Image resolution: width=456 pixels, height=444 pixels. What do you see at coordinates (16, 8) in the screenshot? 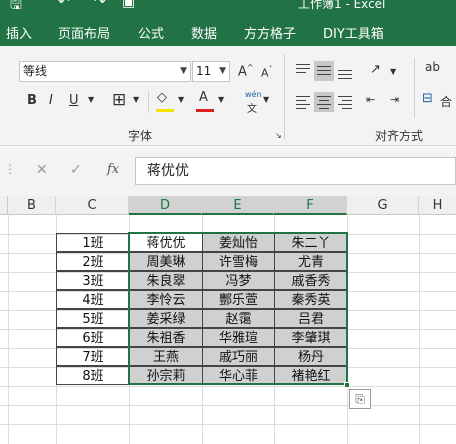
I see `save-icon: 🖫` at bounding box center [16, 8].